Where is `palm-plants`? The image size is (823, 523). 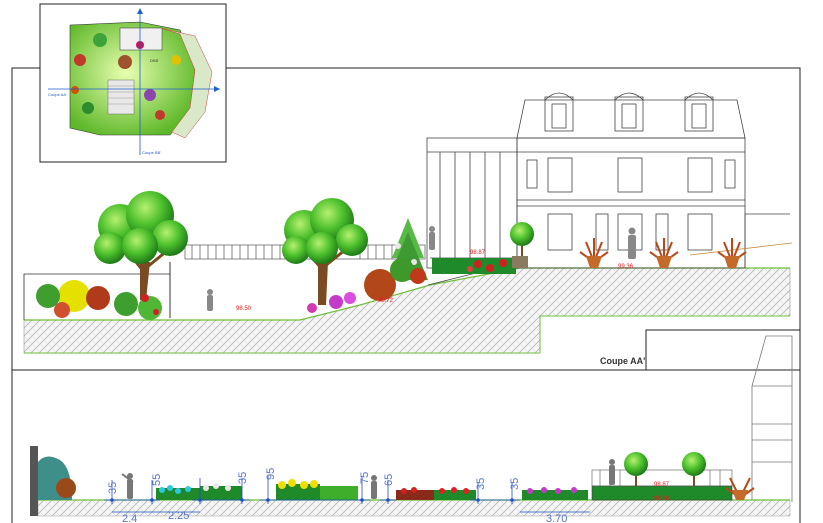 palm-plants is located at coordinates (663, 253).